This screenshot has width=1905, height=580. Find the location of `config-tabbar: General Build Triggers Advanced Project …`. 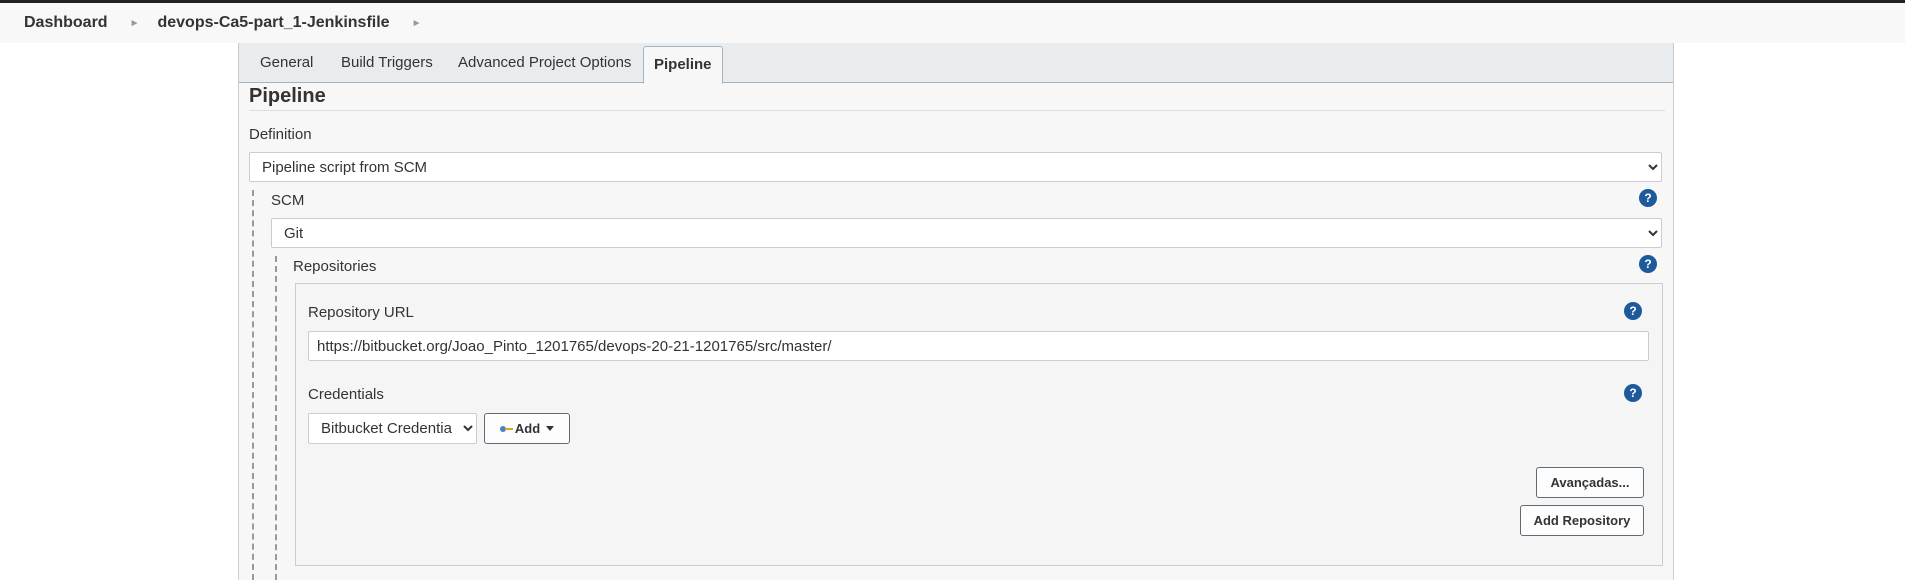

config-tabbar: General Build Triggers Advanced Project … is located at coordinates (956, 63).